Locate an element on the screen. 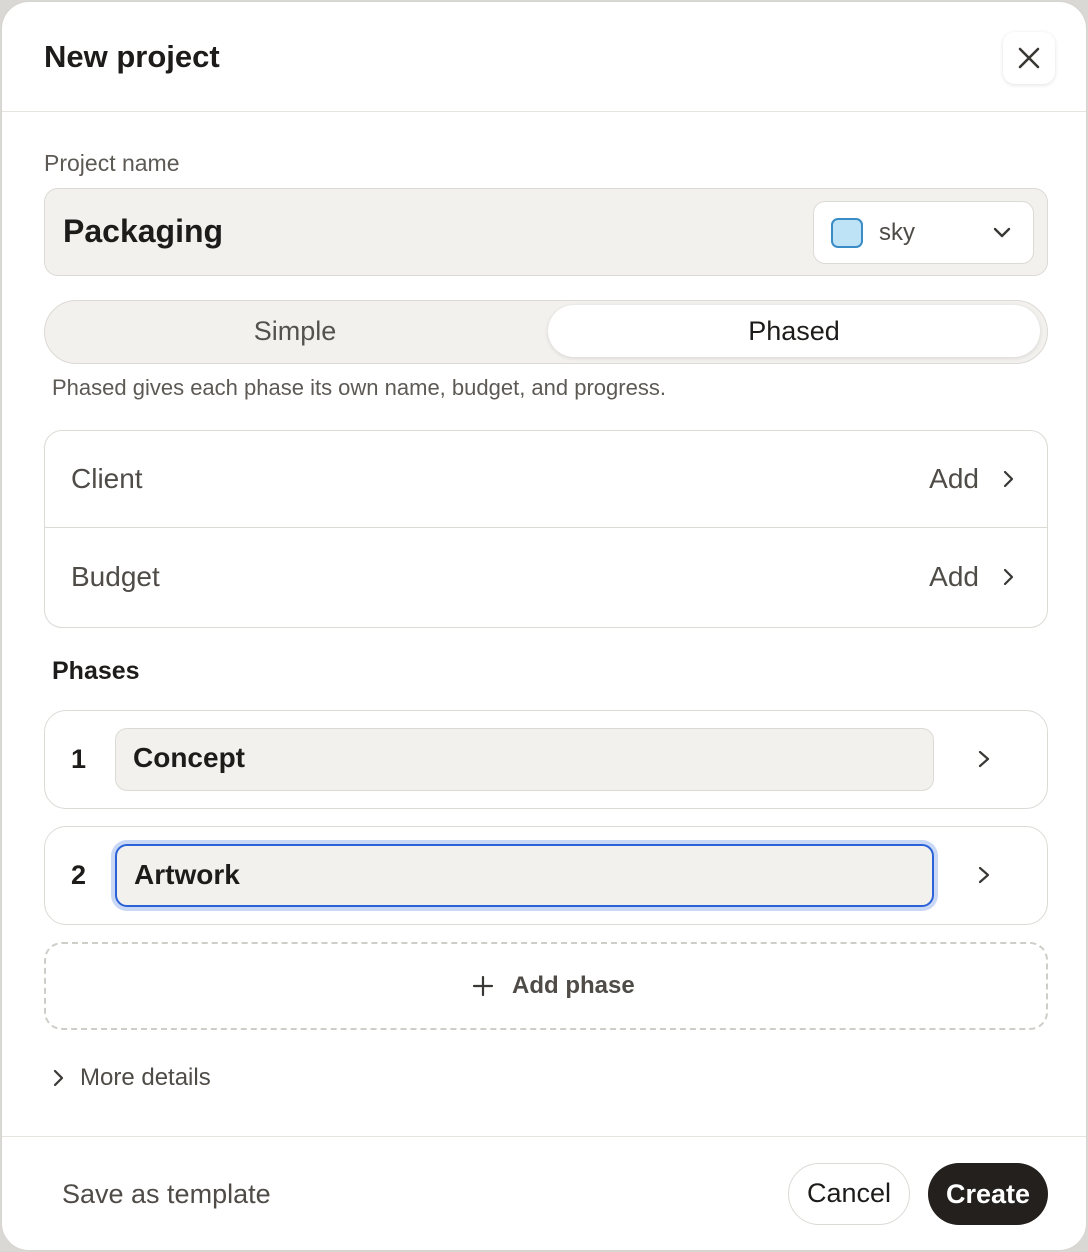  client-add-action: Add is located at coordinates (954, 479).